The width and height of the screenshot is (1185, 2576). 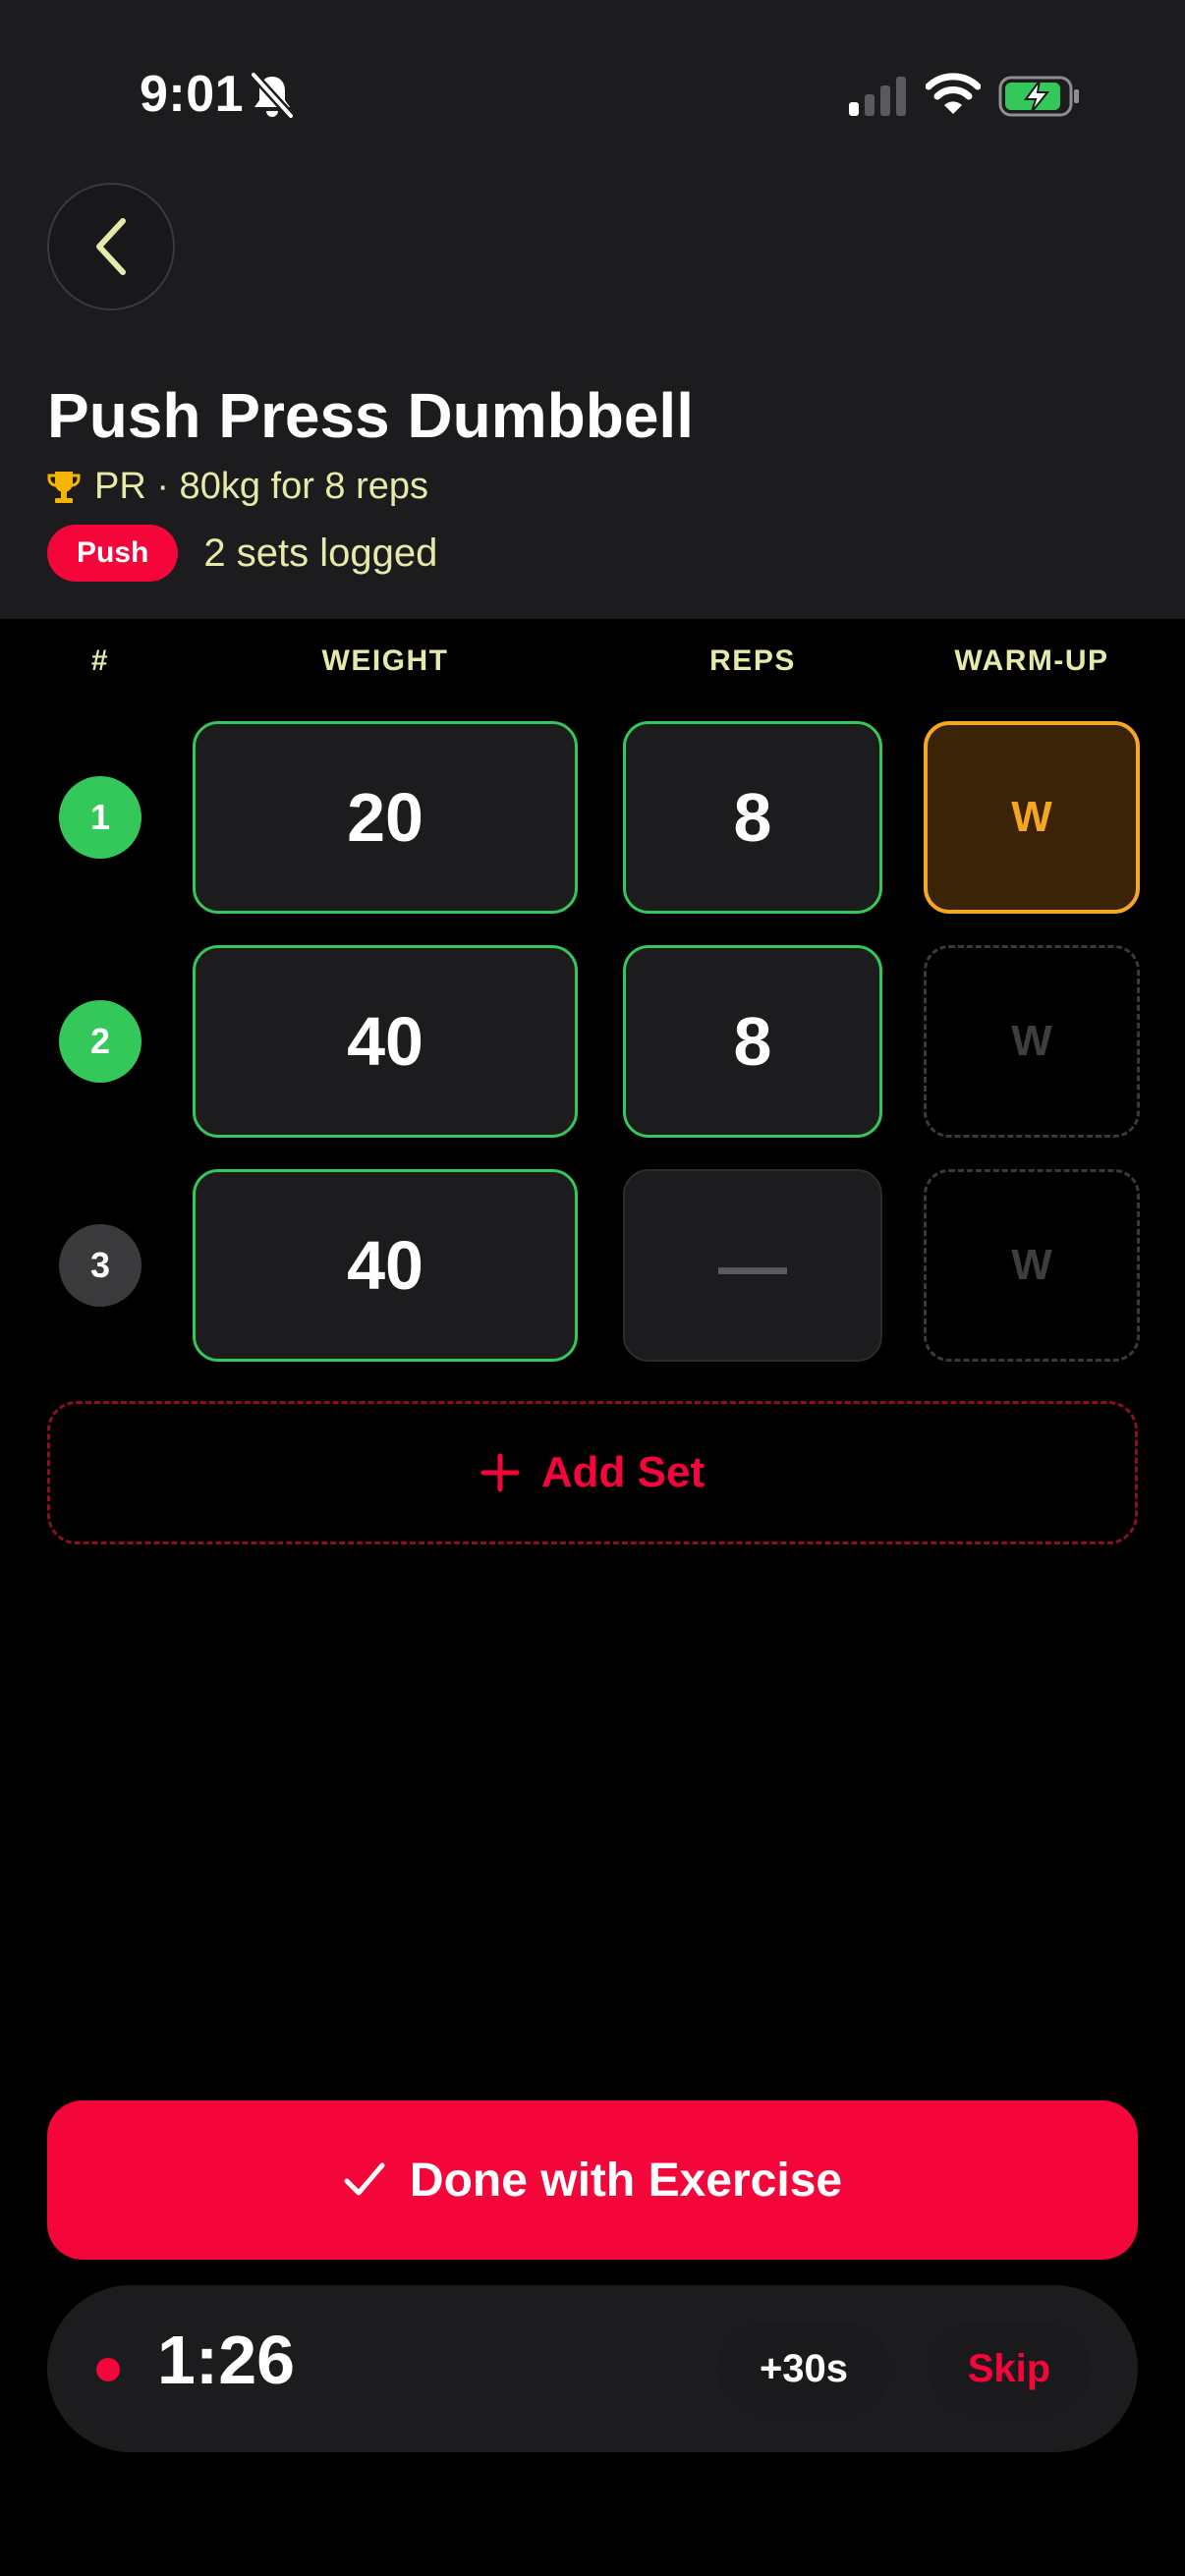 I want to click on sets-logged-count: 2 sets logged, so click(x=320, y=553).